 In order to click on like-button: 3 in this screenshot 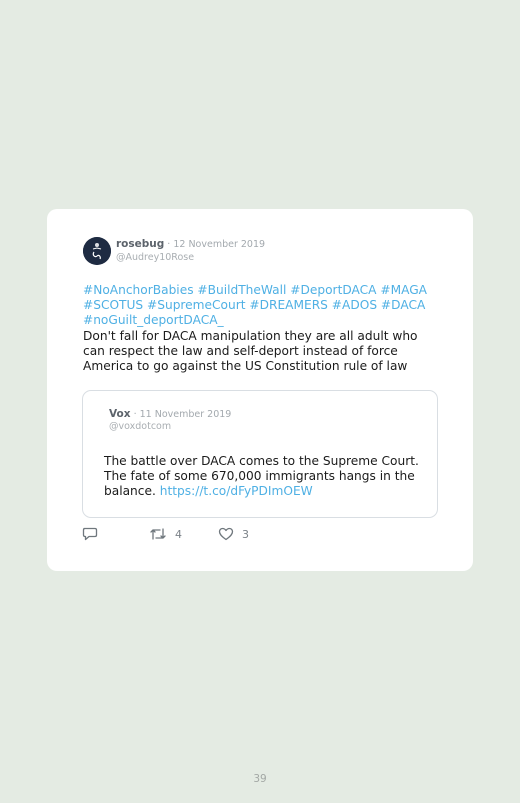, I will do `click(233, 534)`.